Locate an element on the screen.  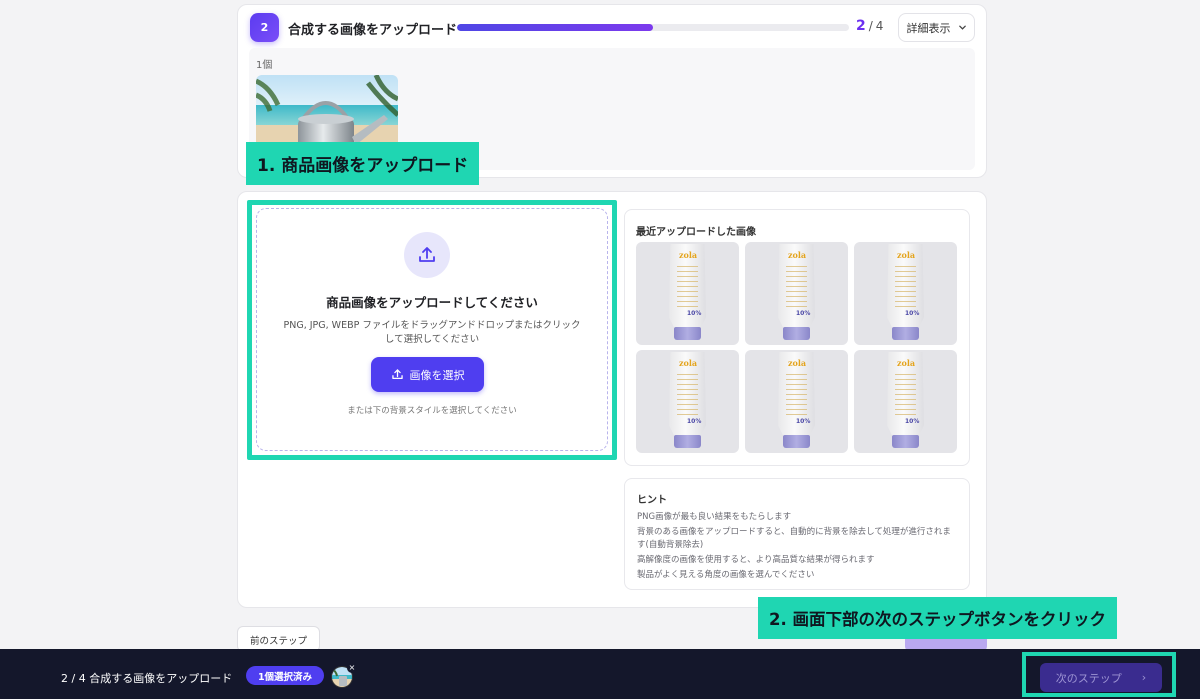
hint-item: 製品がよく見える角度の画像を選んでください is located at coordinates (726, 575).